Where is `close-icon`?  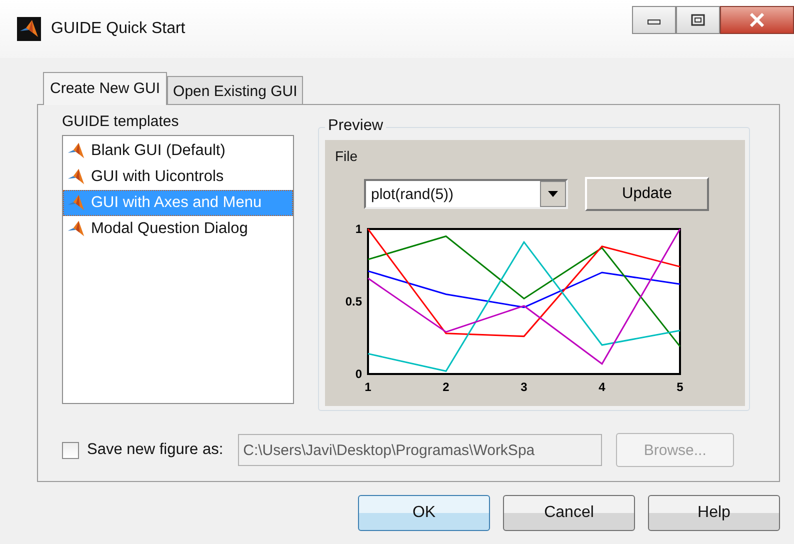
close-icon is located at coordinates (757, 20).